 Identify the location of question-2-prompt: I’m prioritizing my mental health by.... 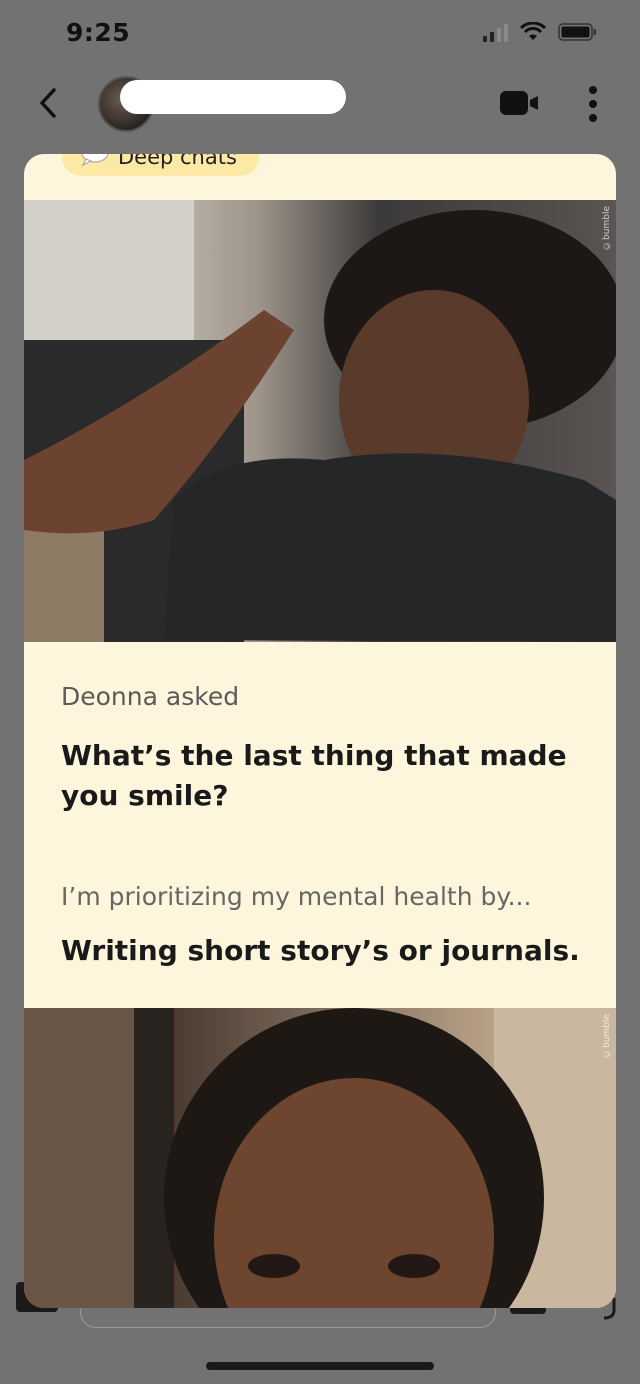
(296, 896).